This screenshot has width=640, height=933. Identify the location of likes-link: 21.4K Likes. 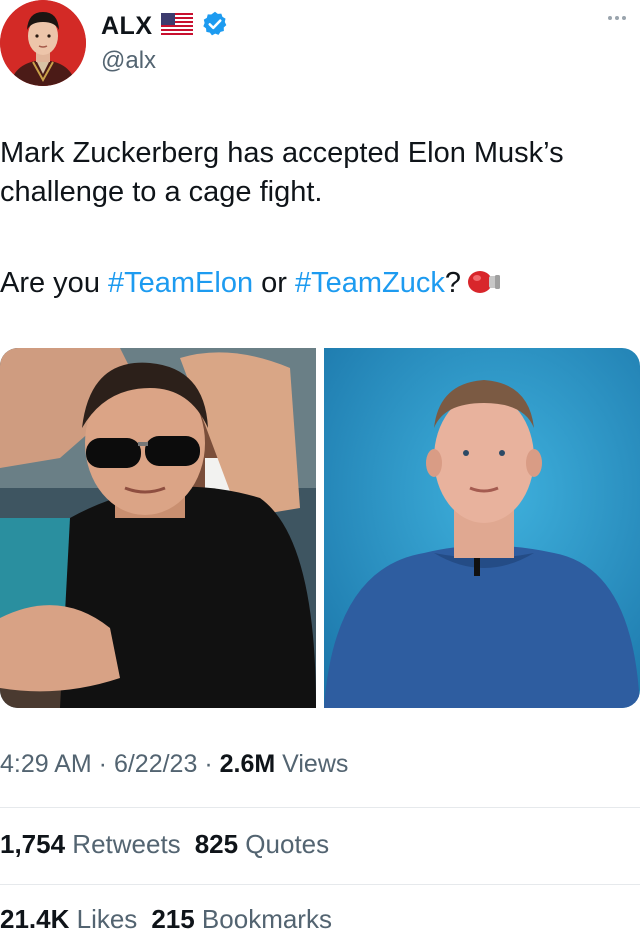
(68, 918).